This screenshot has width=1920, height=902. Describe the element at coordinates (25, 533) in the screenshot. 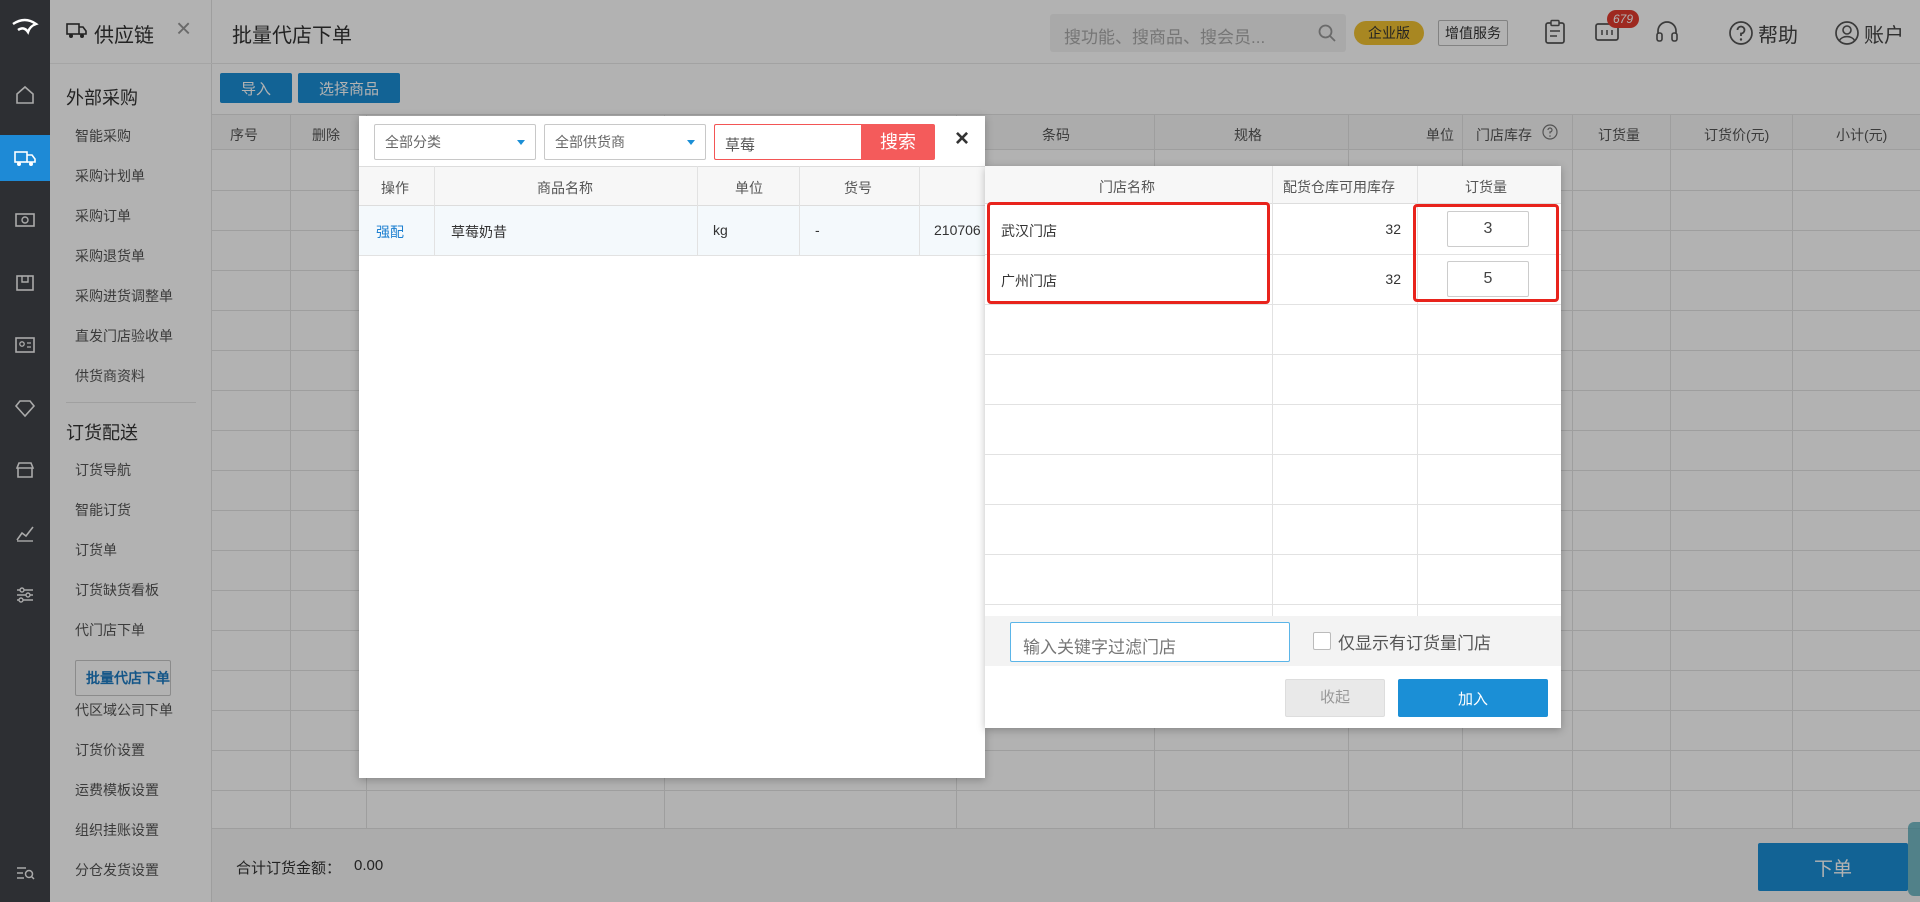

I see `report-chart-icon` at that location.